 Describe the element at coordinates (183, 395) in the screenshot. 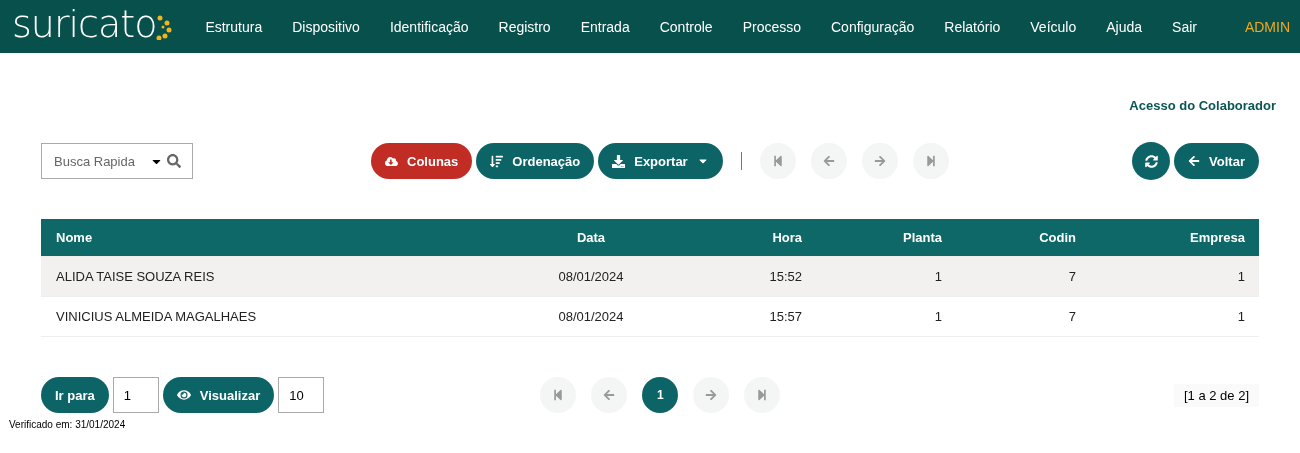

I see `eye-icon` at that location.